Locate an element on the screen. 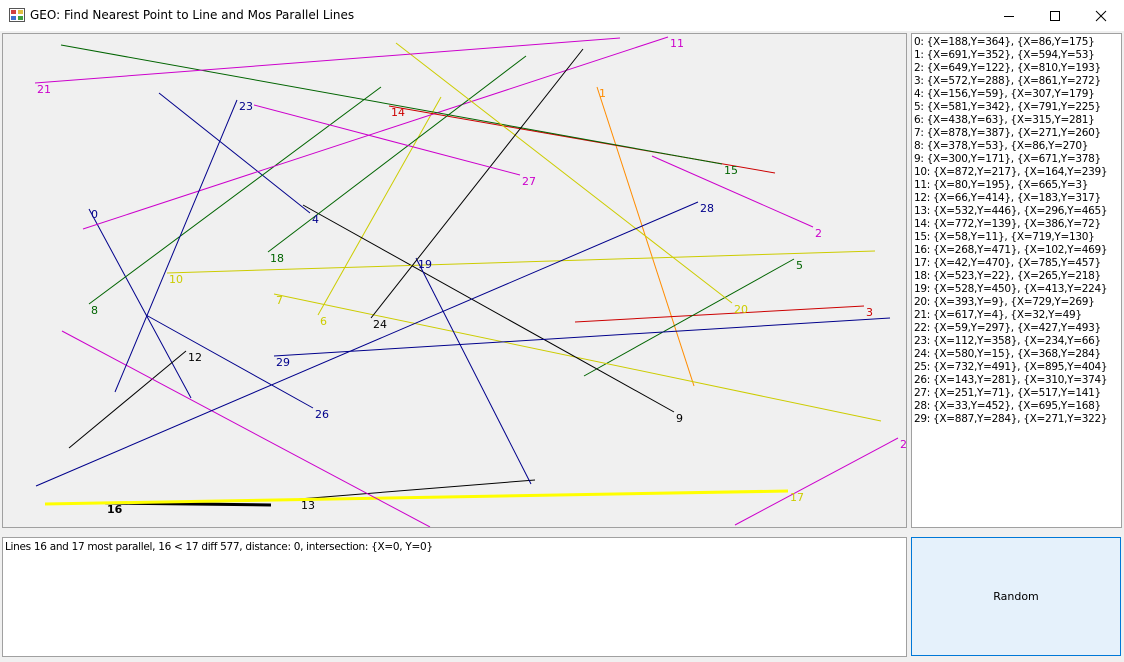 The height and width of the screenshot is (662, 1124). line-label-27: 27 is located at coordinates (529, 181).